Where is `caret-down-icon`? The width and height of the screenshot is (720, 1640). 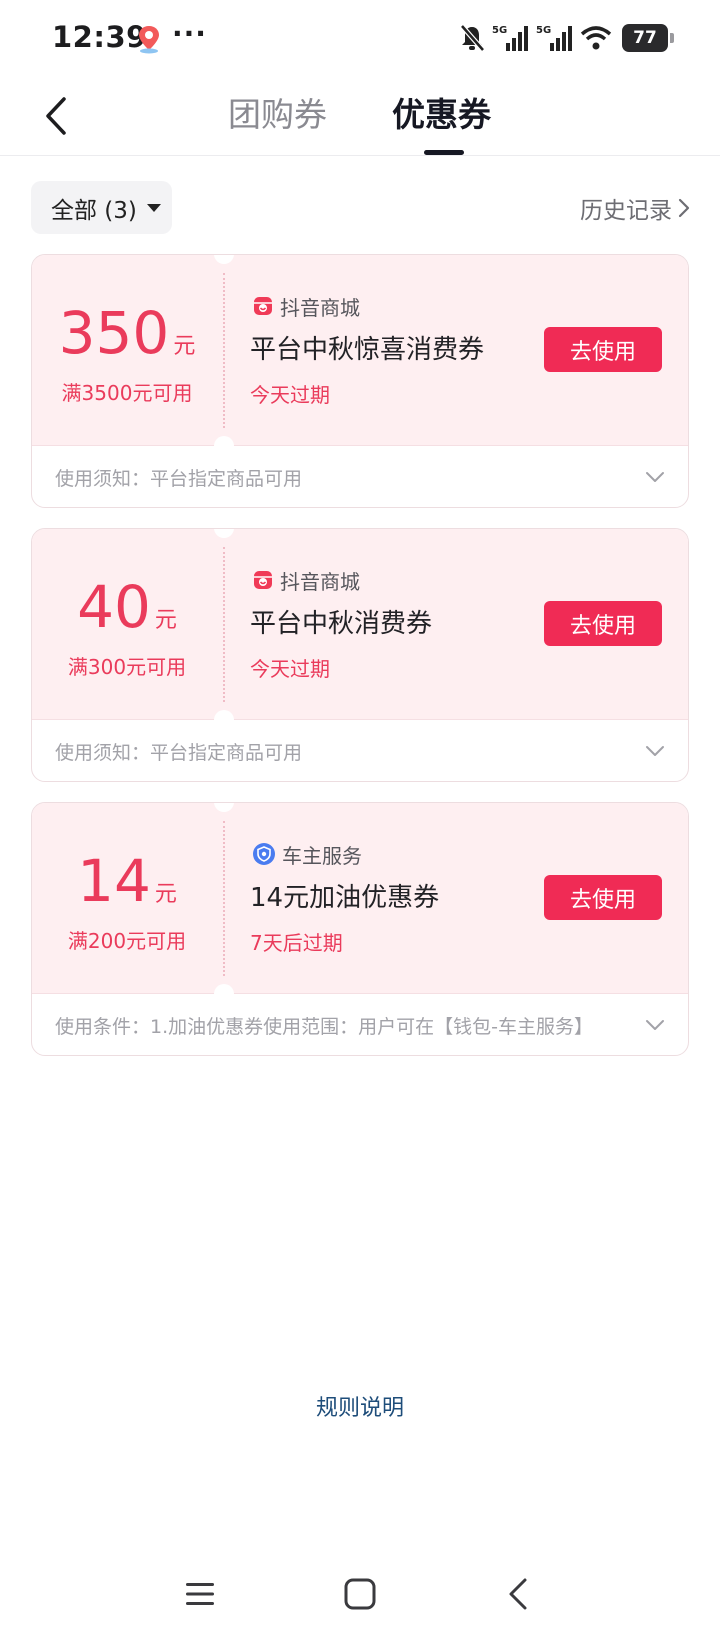
caret-down-icon is located at coordinates (153, 207).